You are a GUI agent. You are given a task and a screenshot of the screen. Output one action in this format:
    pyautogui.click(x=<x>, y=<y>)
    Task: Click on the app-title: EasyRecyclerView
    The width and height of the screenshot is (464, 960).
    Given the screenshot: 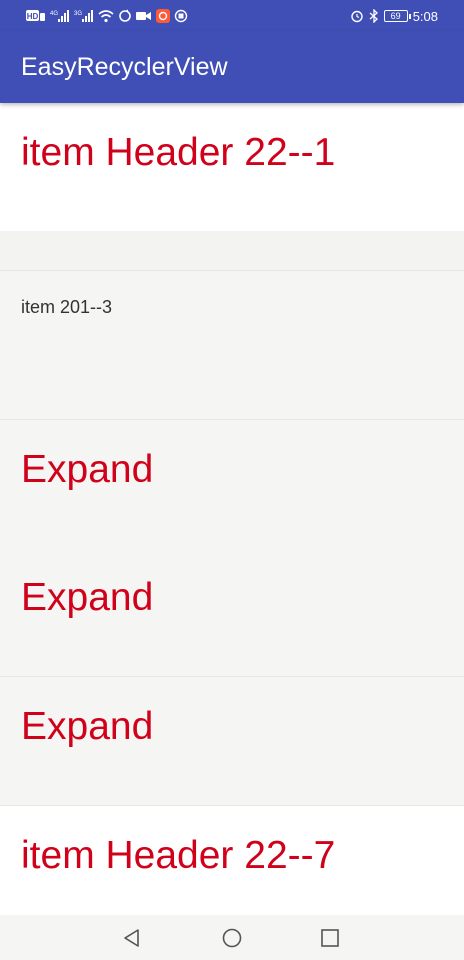 What is the action you would take?
    pyautogui.click(x=124, y=67)
    